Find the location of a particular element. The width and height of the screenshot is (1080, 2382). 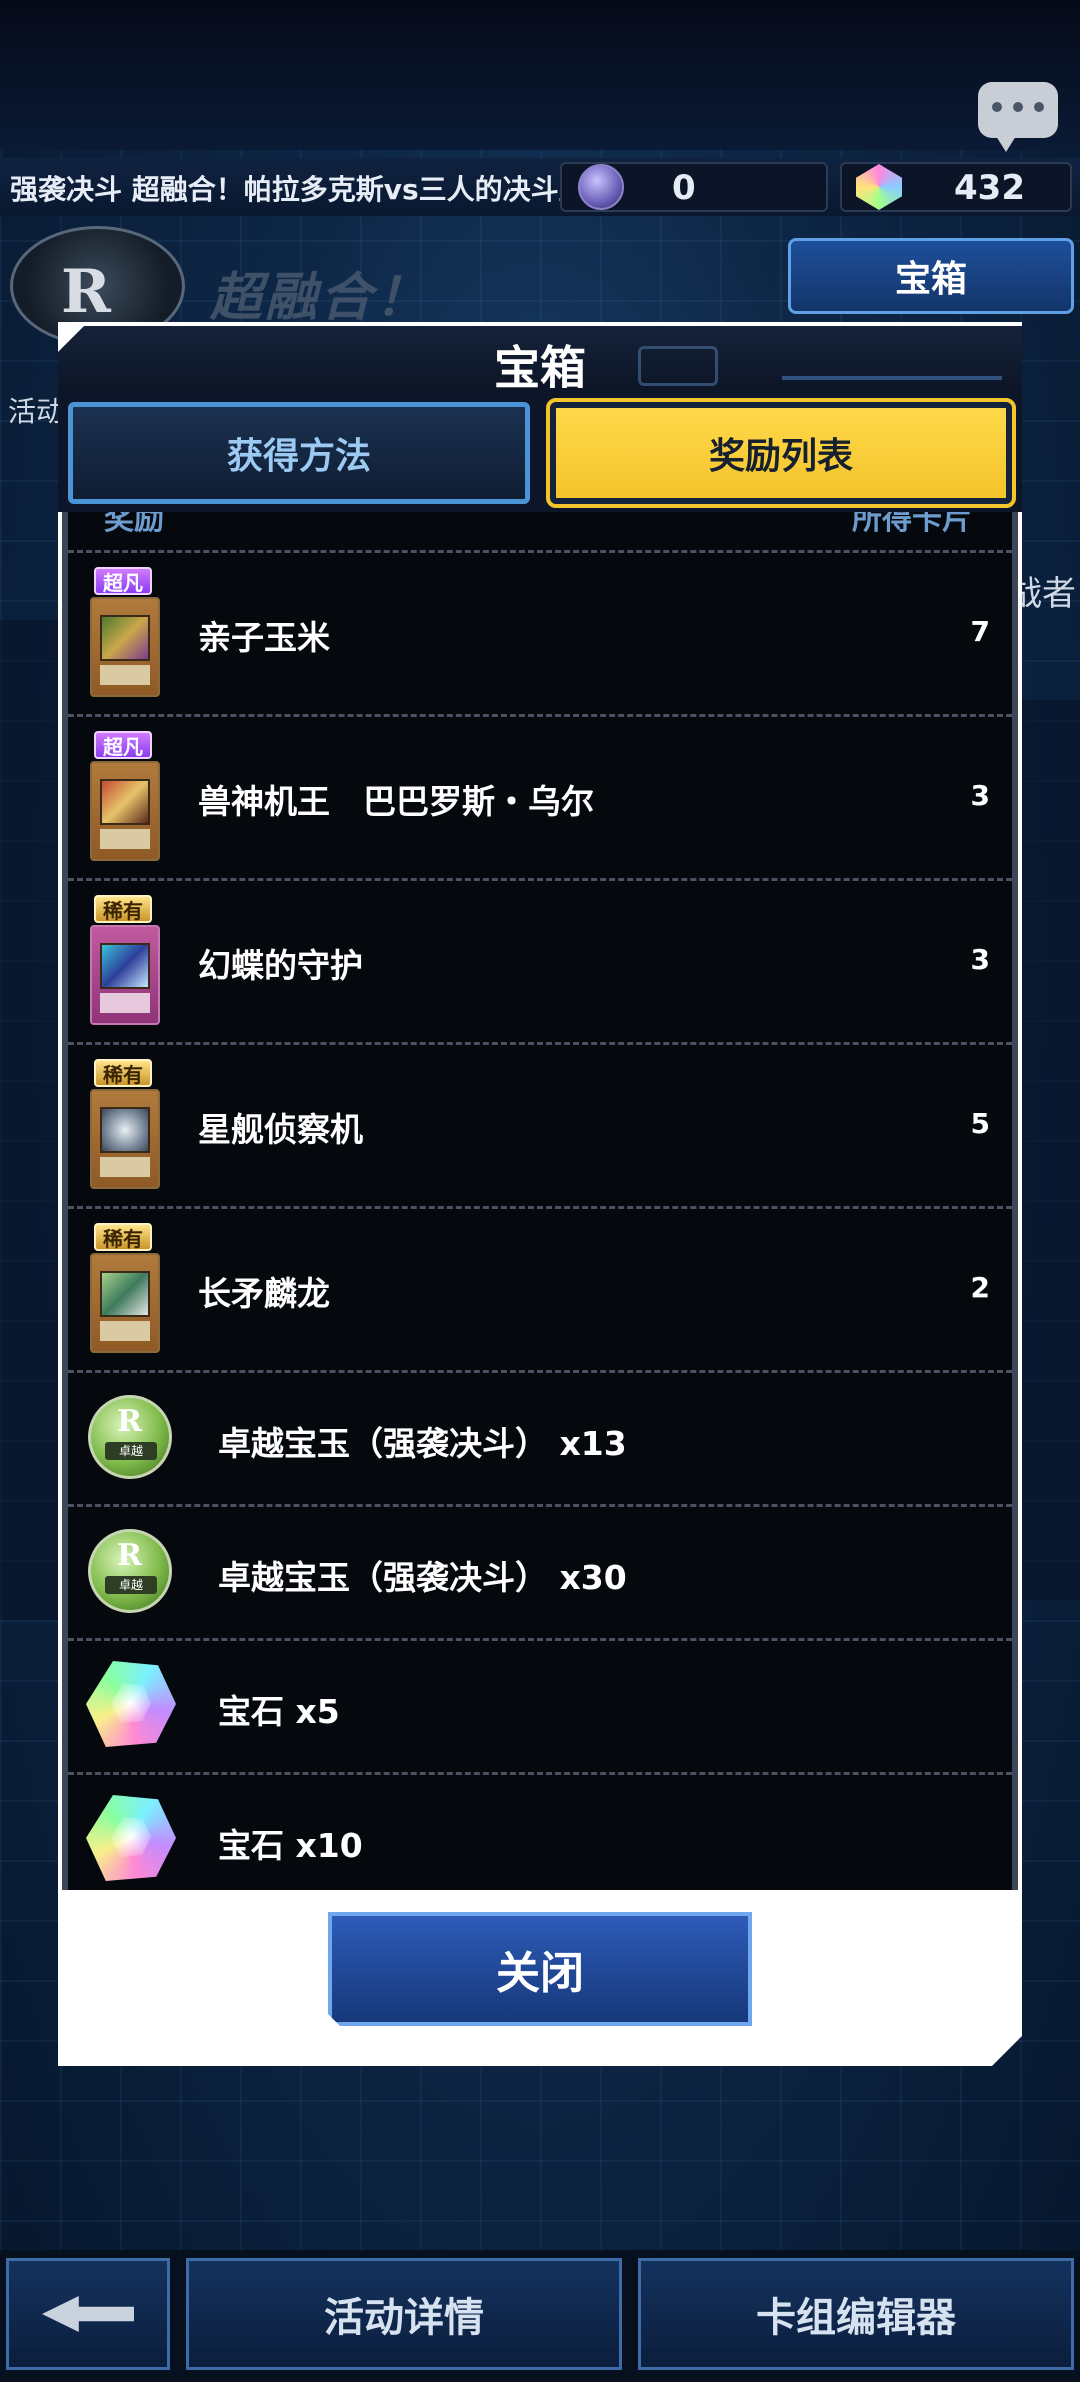

background-panel-left is located at coordinates (29, 1120).